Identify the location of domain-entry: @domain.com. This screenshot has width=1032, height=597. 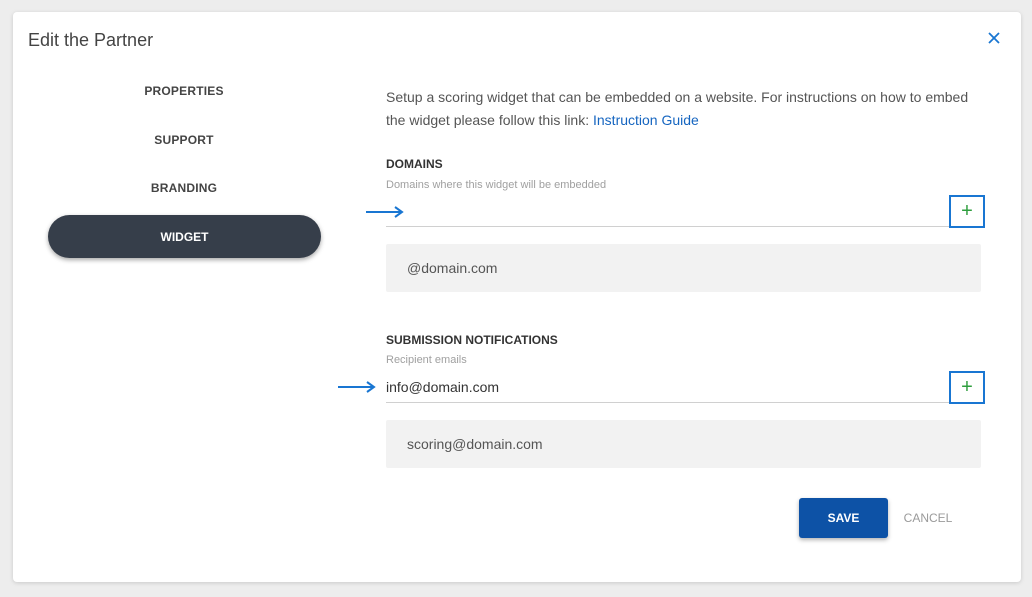
(683, 268).